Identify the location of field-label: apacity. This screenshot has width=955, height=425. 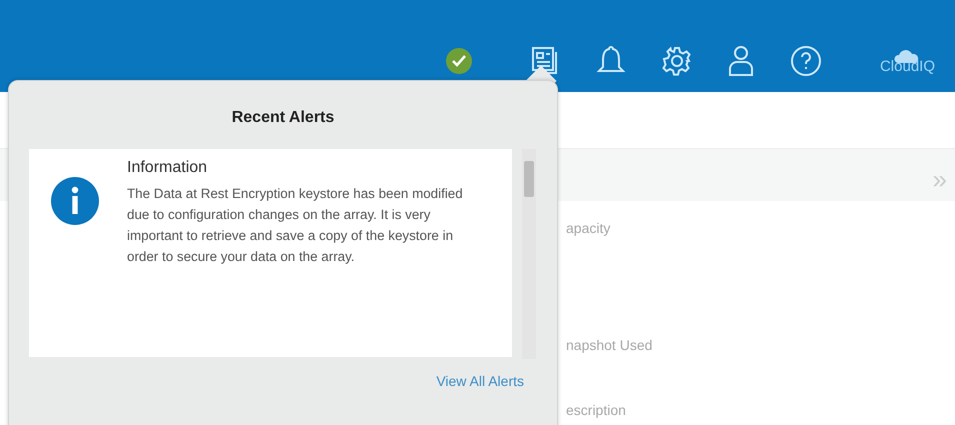
(588, 228).